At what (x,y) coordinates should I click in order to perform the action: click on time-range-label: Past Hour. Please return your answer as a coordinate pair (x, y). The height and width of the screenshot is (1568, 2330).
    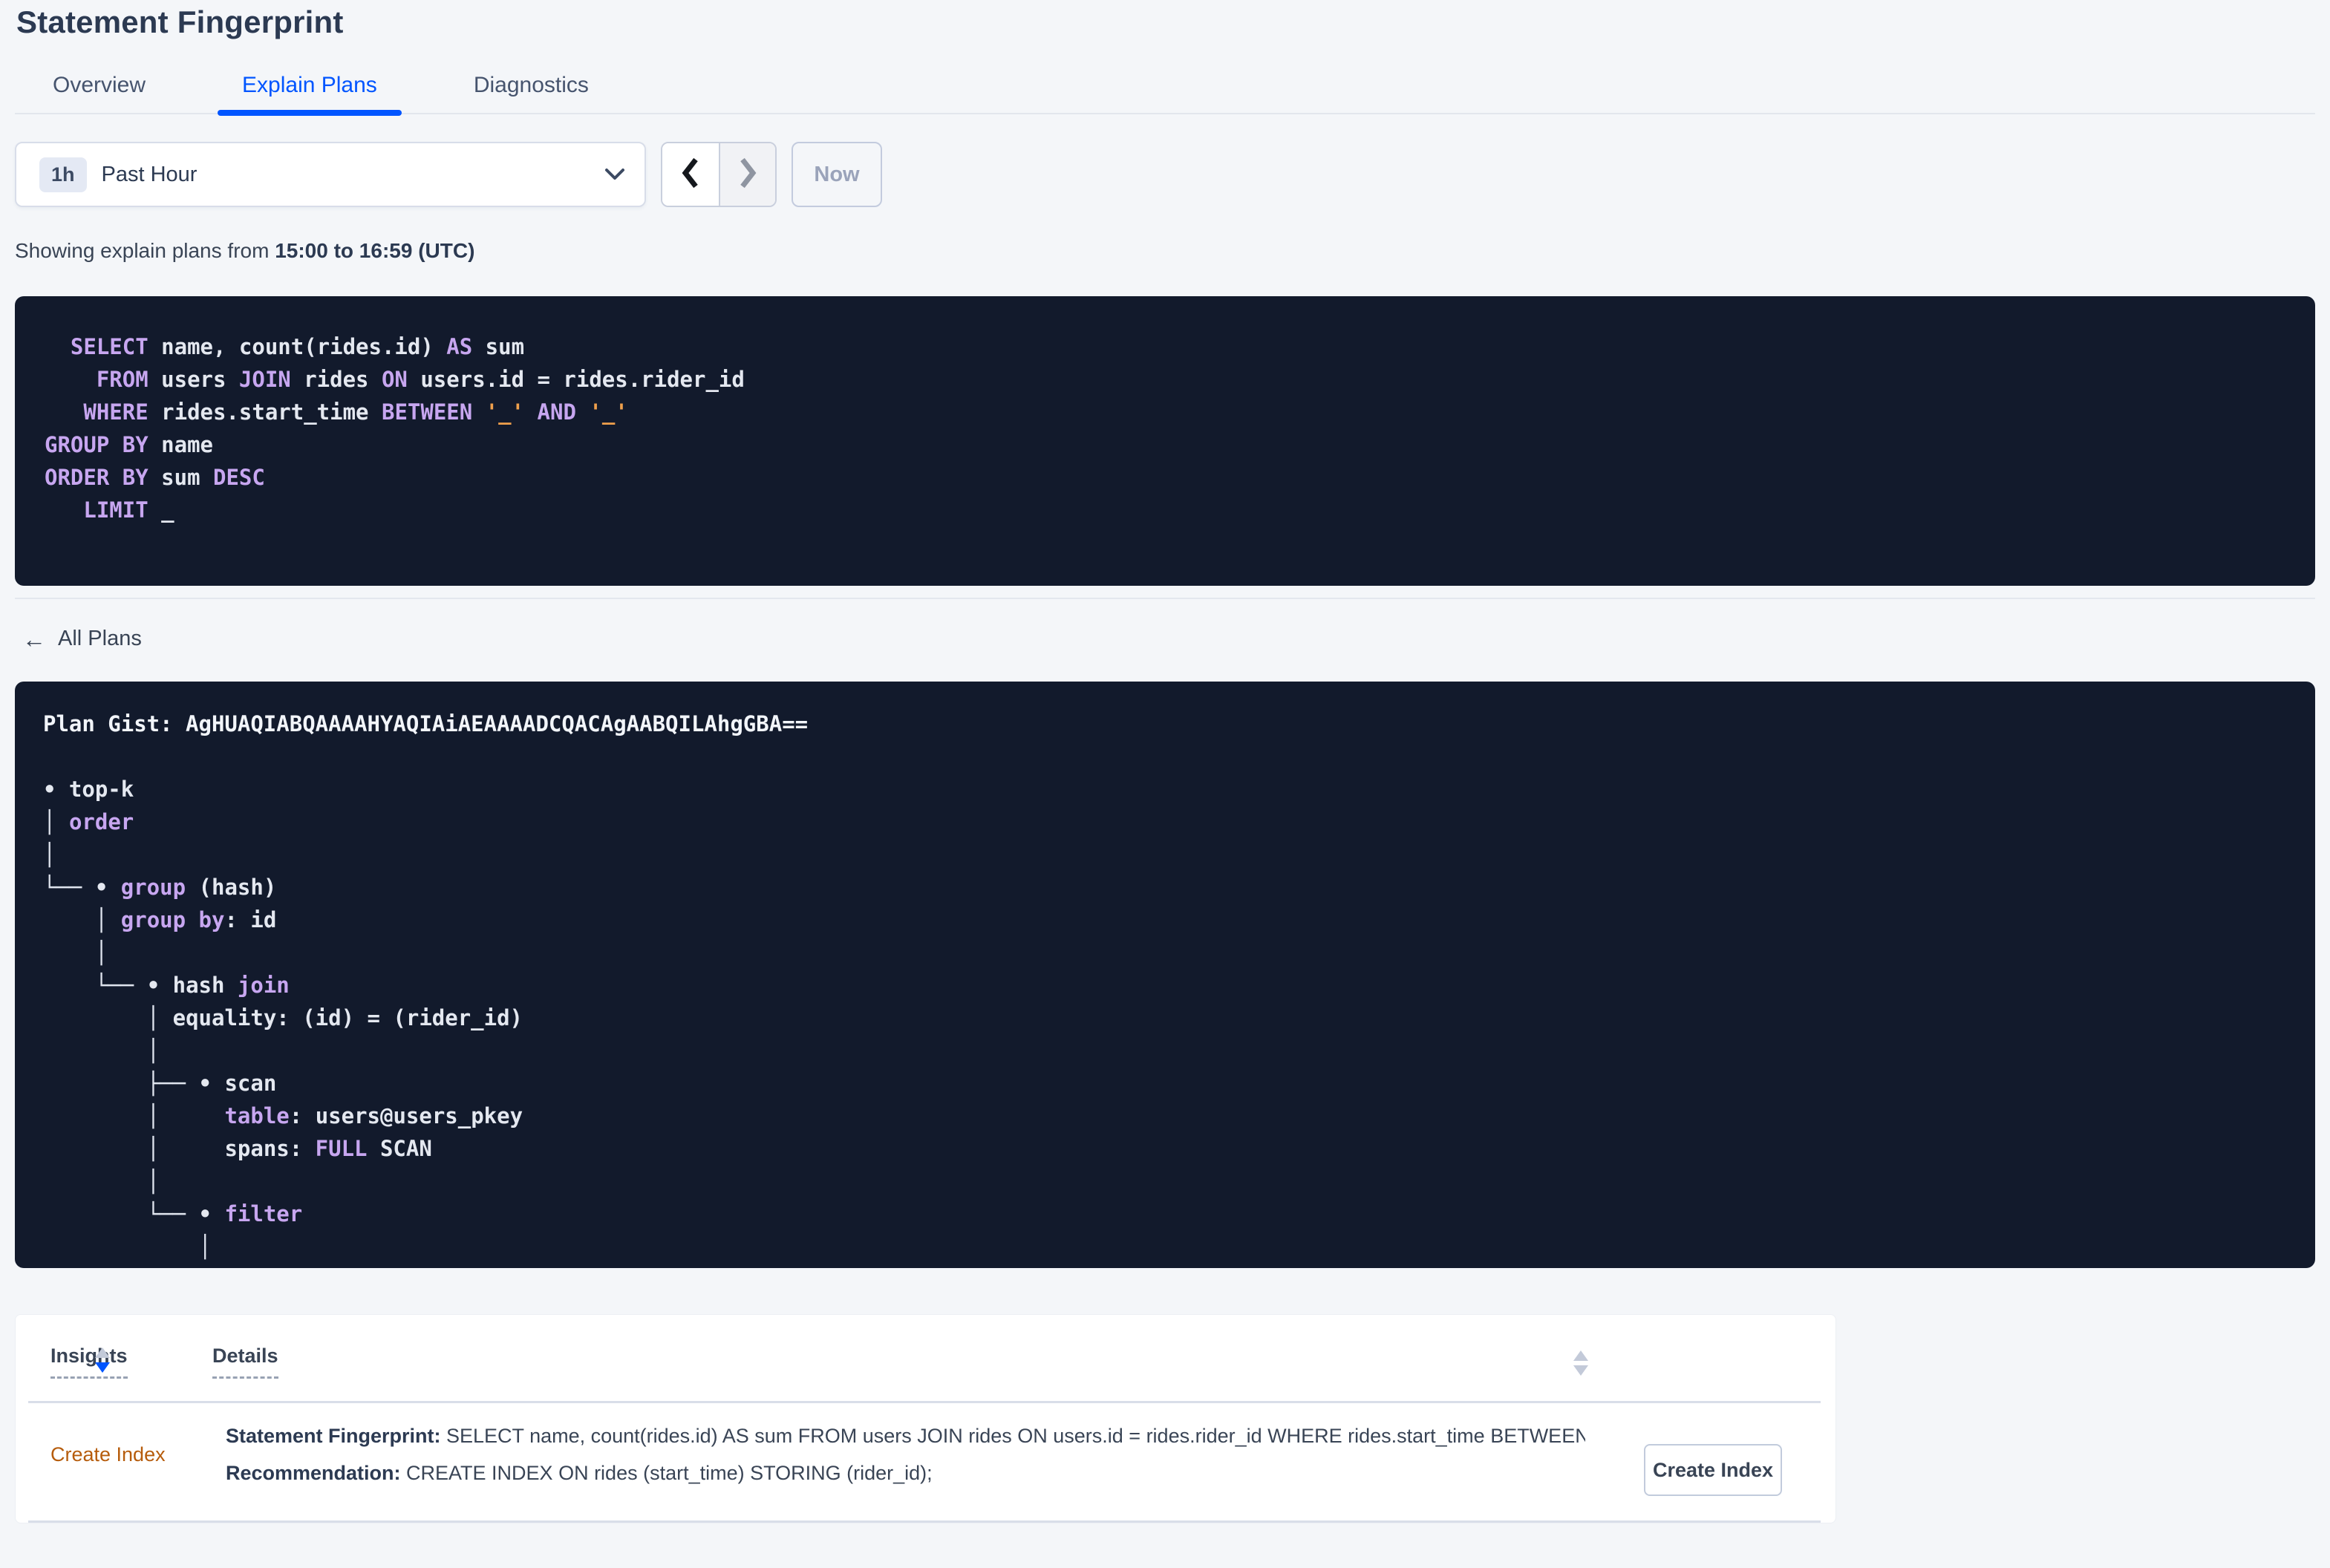
    Looking at the image, I should click on (149, 174).